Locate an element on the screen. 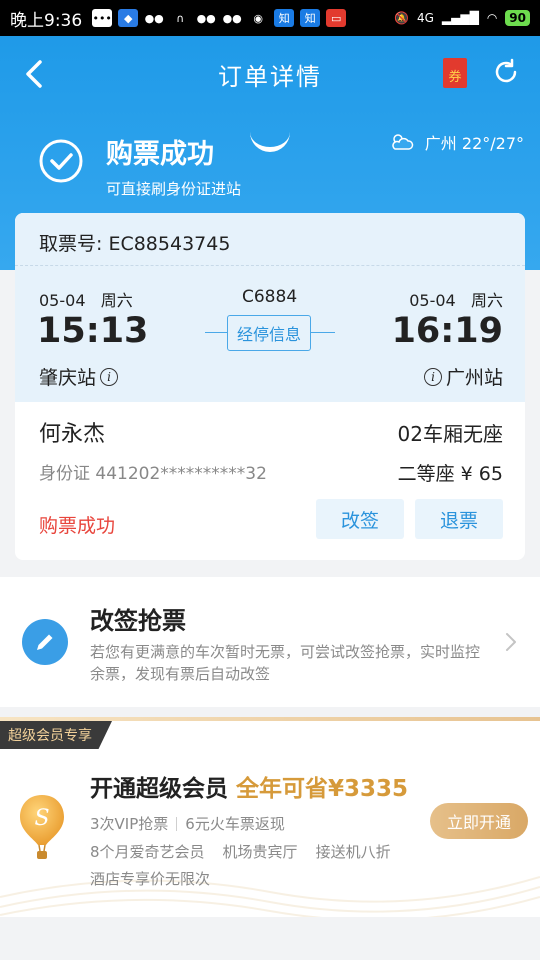 The image size is (540, 960). vip-benefit: 接送机八折 is located at coordinates (353, 852).